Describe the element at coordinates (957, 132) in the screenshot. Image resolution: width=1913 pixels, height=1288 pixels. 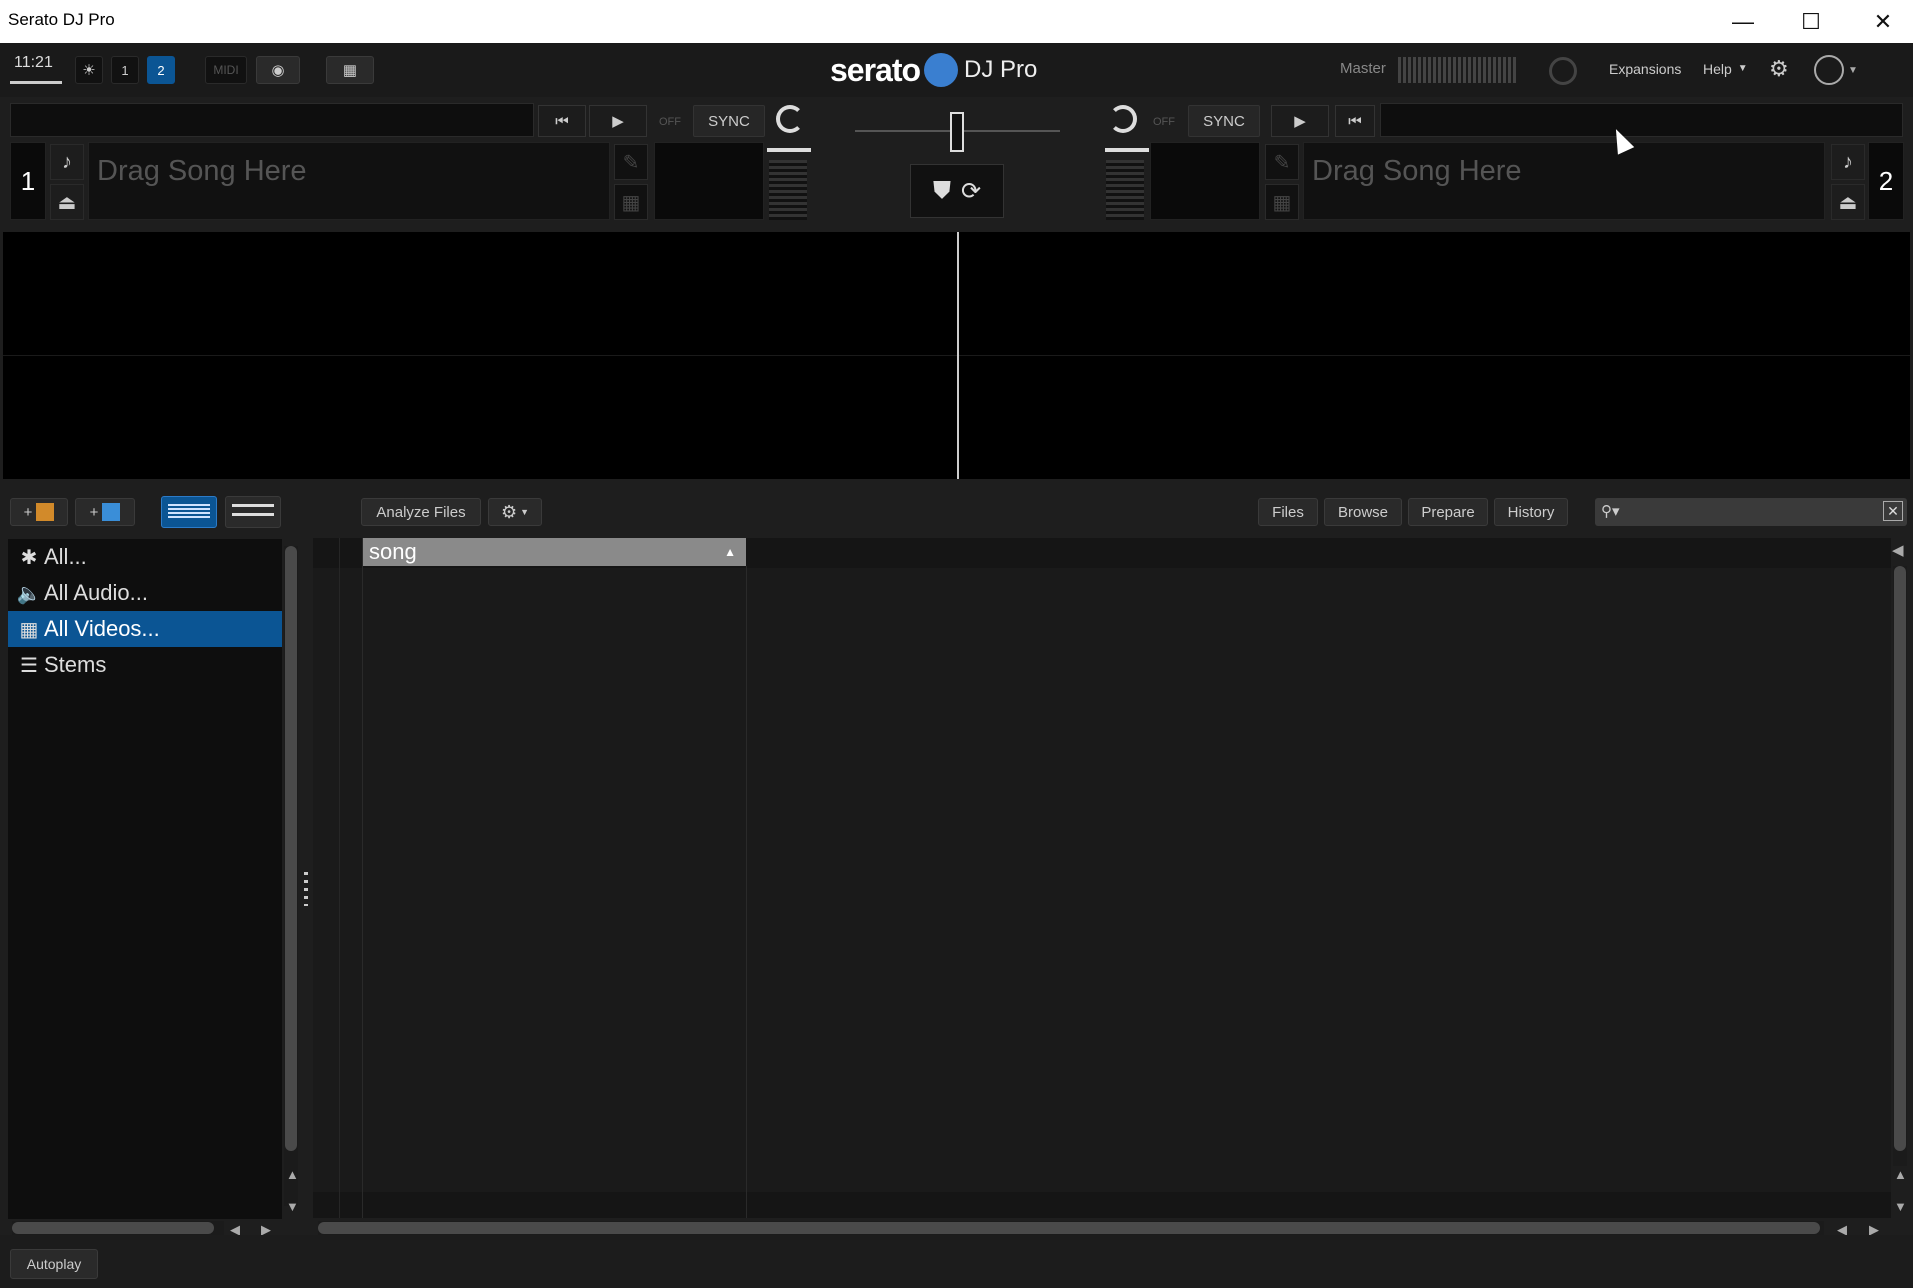
I see `crossfader-handle` at that location.